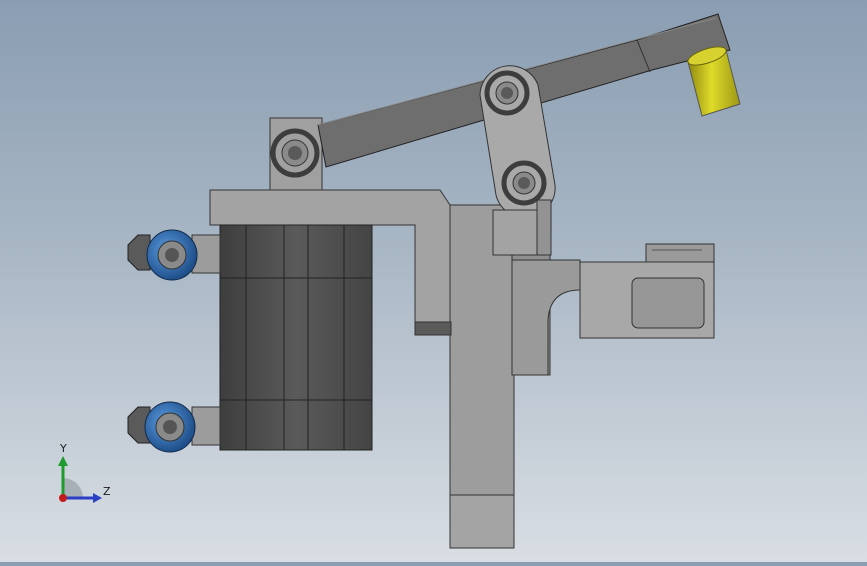 The width and height of the screenshot is (867, 566). Describe the element at coordinates (296, 154) in the screenshot. I see `rear-pivot-bracket` at that location.